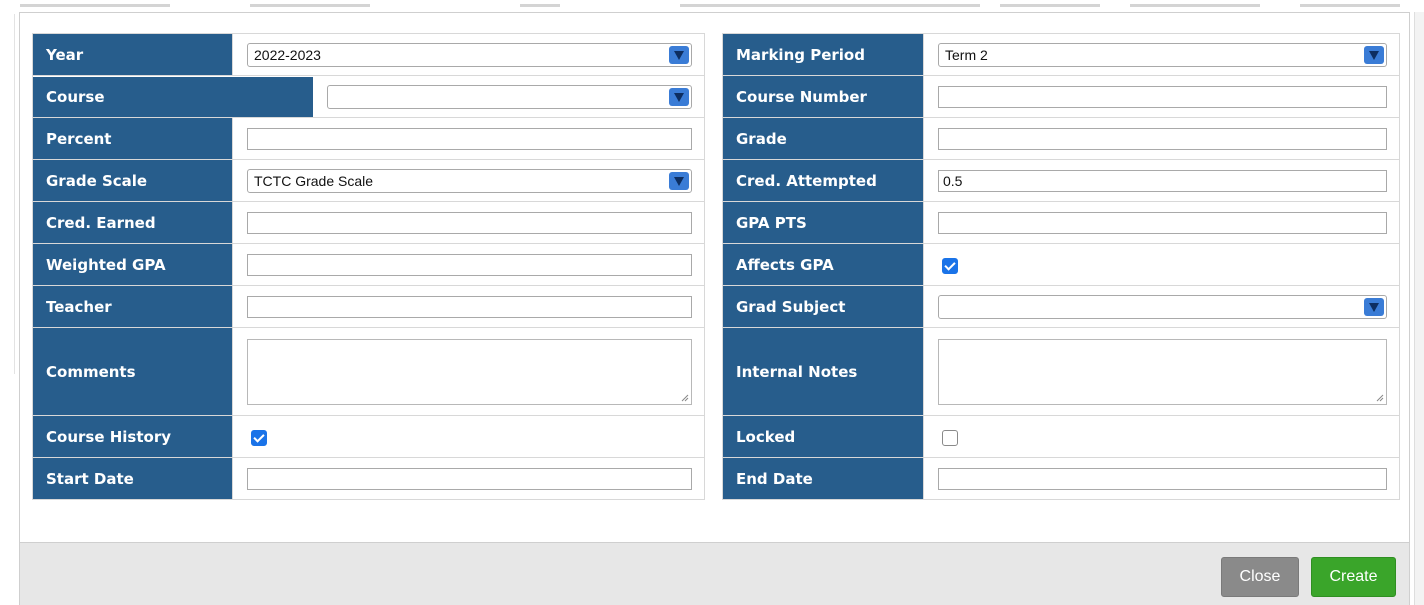  Describe the element at coordinates (1162, 371) in the screenshot. I see `internal-notes-textarea` at that location.